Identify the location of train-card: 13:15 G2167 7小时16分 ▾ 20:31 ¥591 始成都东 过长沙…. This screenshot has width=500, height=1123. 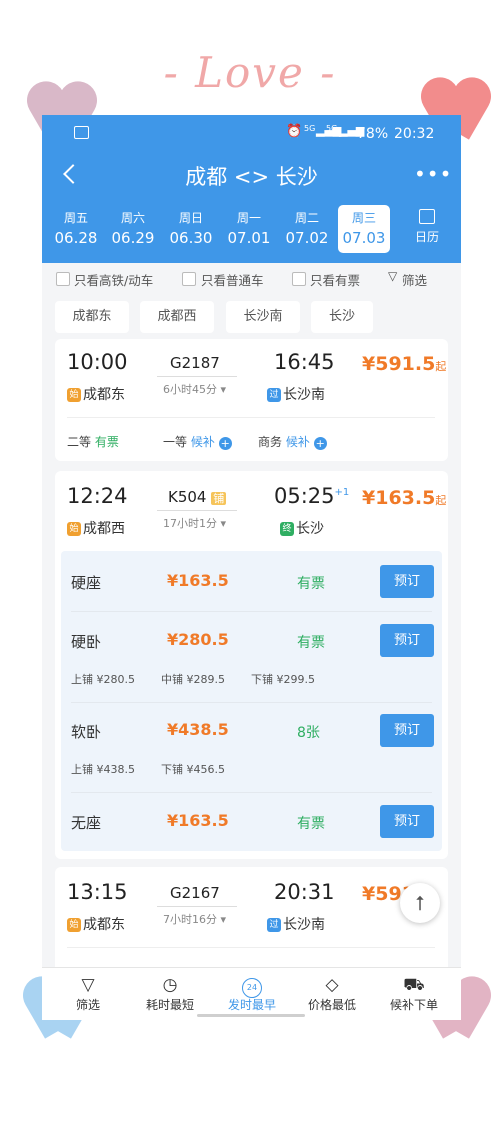
(251, 922).